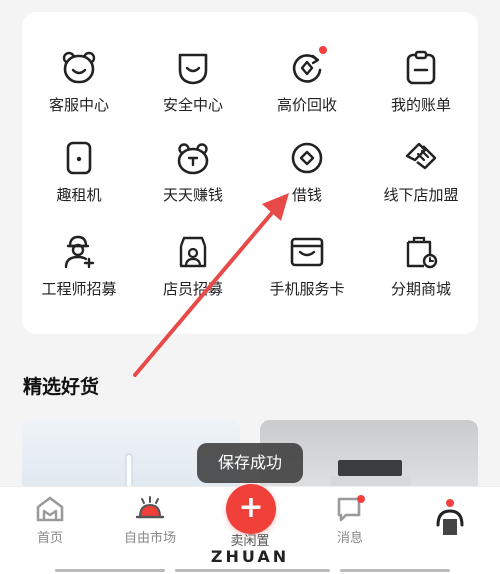 The width and height of the screenshot is (500, 574). I want to click on service-label: 分期商城, so click(420, 289).